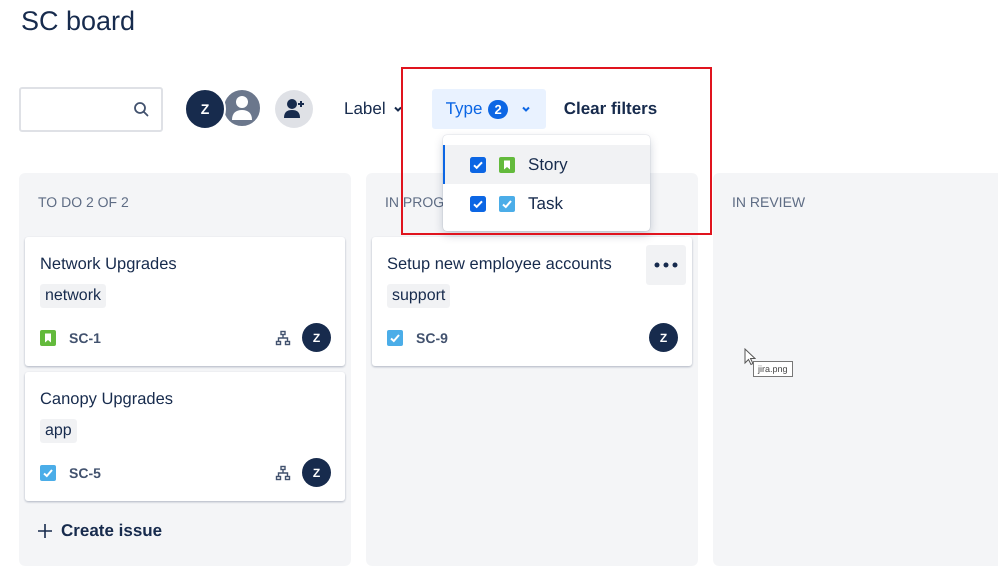 The image size is (998, 566). Describe the element at coordinates (418, 296) in the screenshot. I see `issue-label: support` at that location.